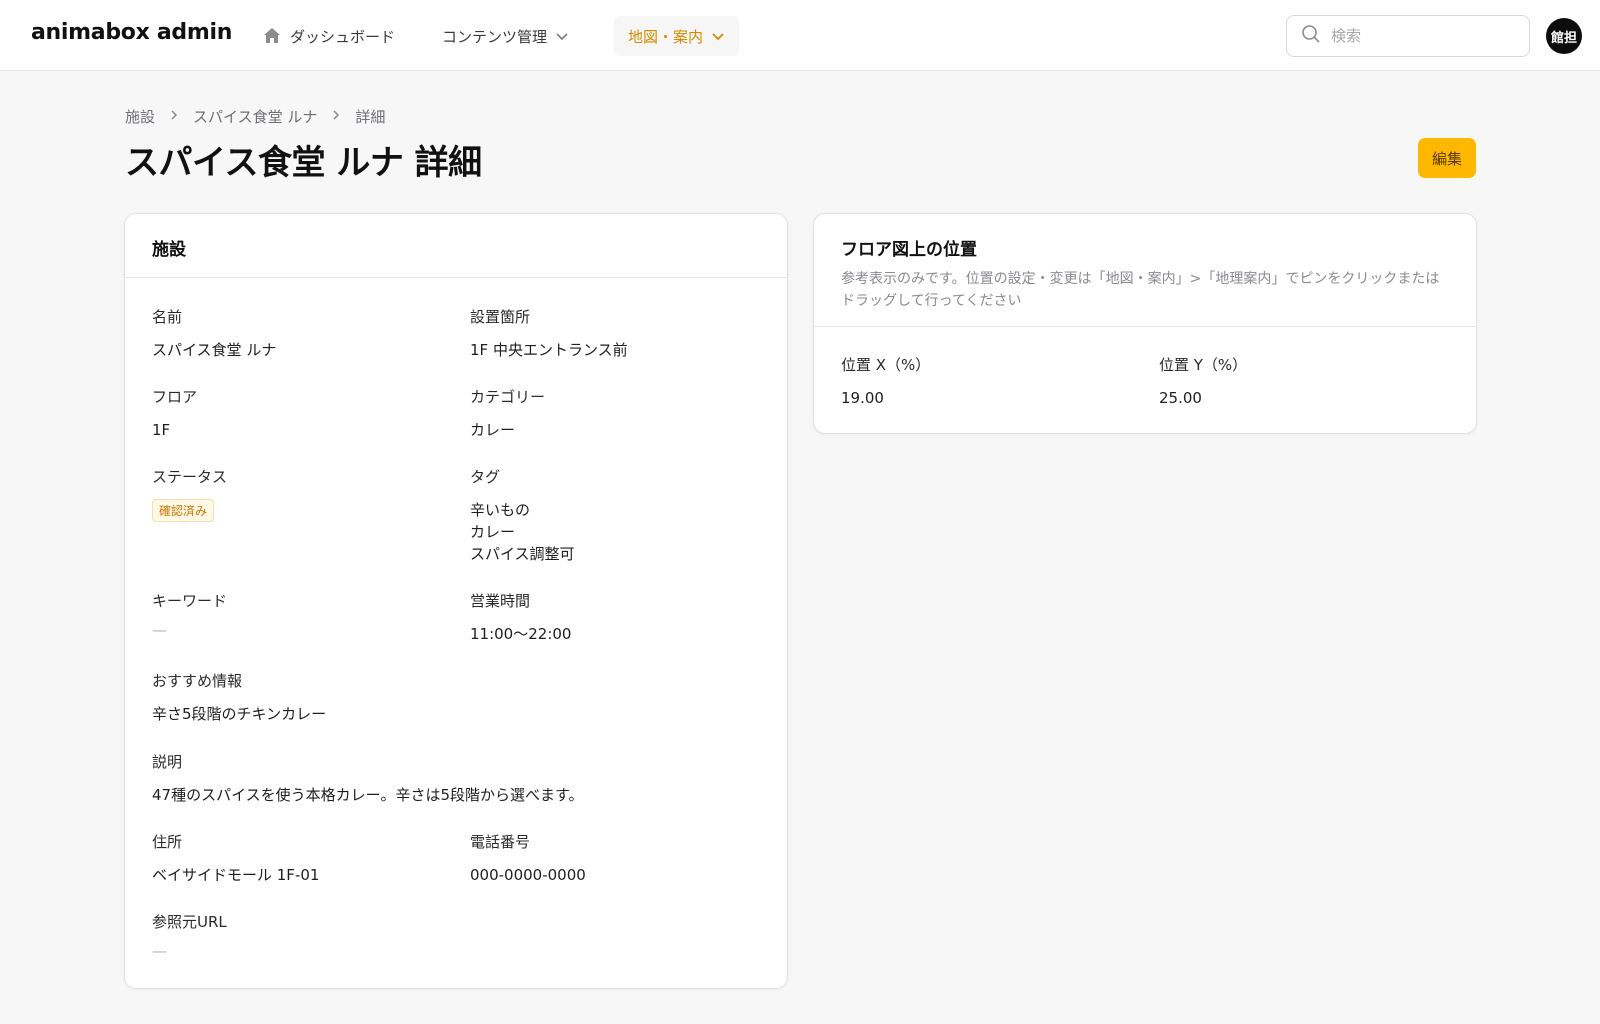 This screenshot has width=1600, height=1024. What do you see at coordinates (131, 32) in the screenshot?
I see `brand-logo: animabox admin` at bounding box center [131, 32].